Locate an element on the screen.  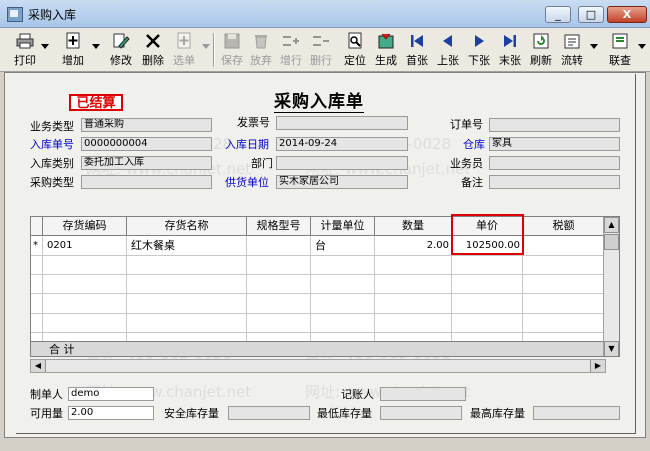
close-button: X is located at coordinates (627, 14).